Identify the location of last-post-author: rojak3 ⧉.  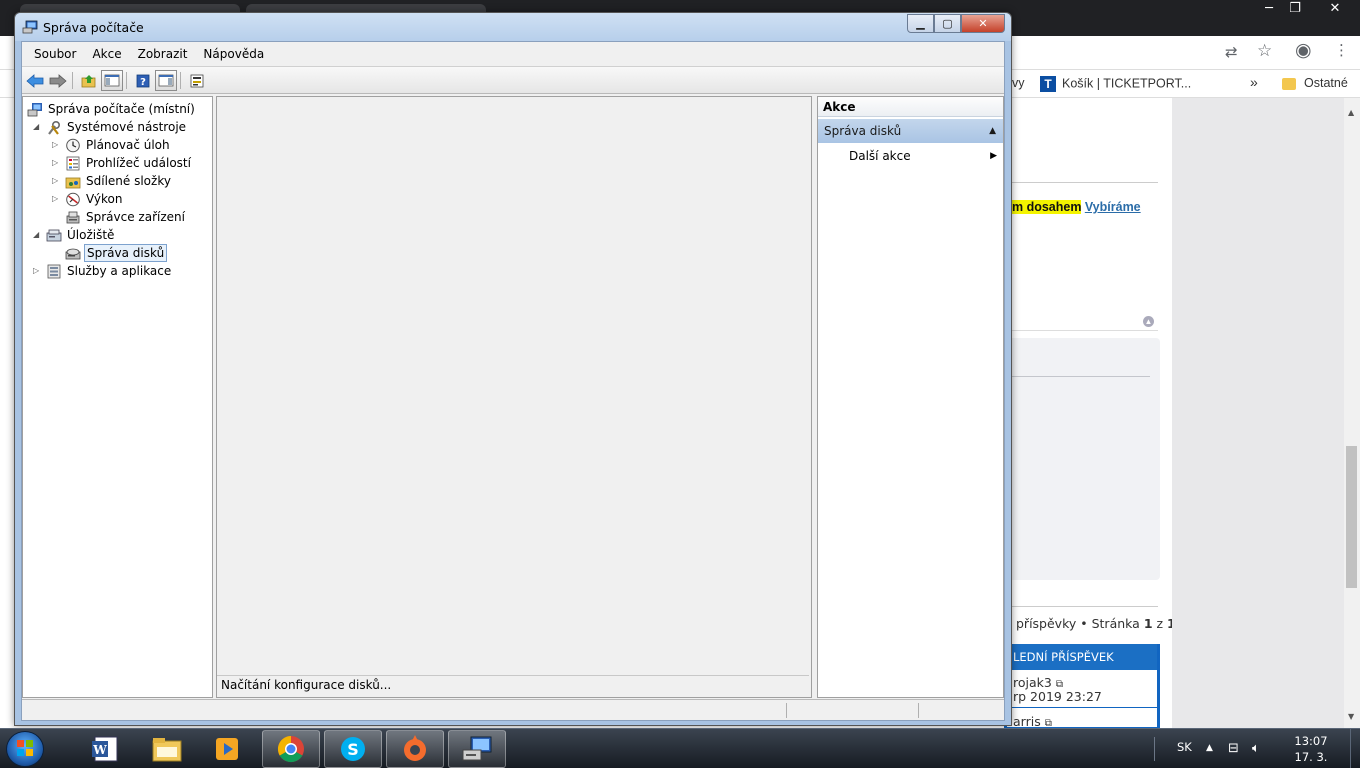
(1038, 682).